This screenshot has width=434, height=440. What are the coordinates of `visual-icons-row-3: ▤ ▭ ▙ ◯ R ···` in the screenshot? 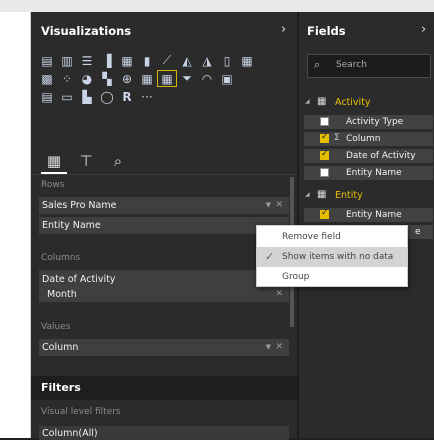 It's located at (97, 96).